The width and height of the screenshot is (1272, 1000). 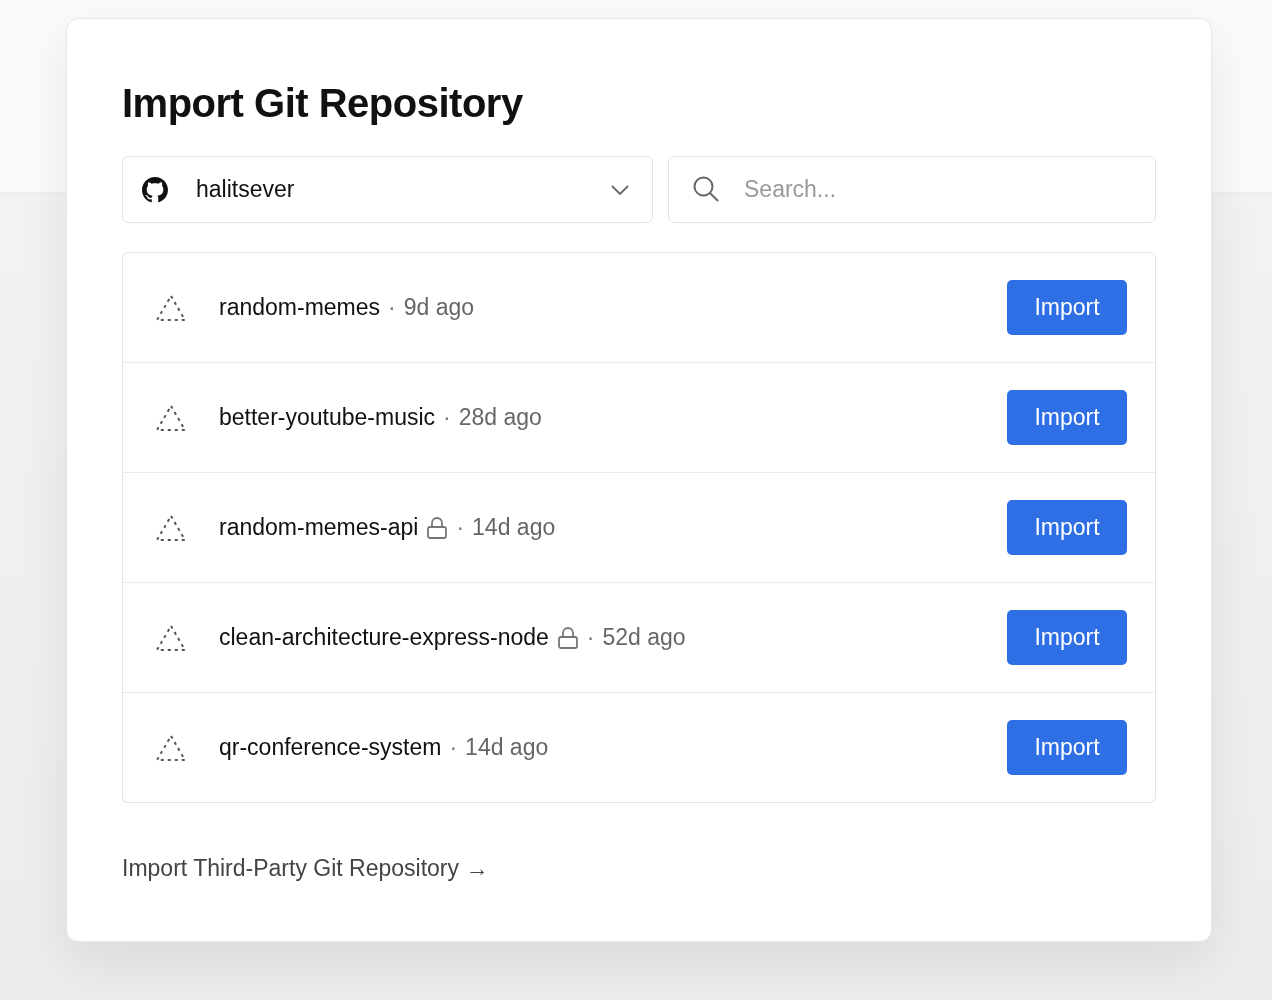 What do you see at coordinates (500, 417) in the screenshot?
I see `updated-time: 28d ago` at bounding box center [500, 417].